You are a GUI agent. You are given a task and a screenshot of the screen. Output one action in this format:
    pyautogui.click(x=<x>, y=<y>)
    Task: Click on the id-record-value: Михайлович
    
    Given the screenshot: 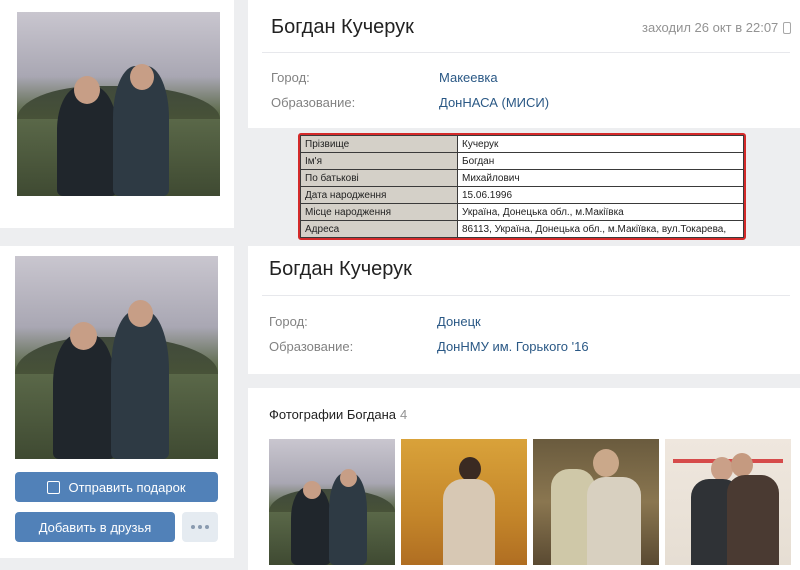 What is the action you would take?
    pyautogui.click(x=600, y=178)
    